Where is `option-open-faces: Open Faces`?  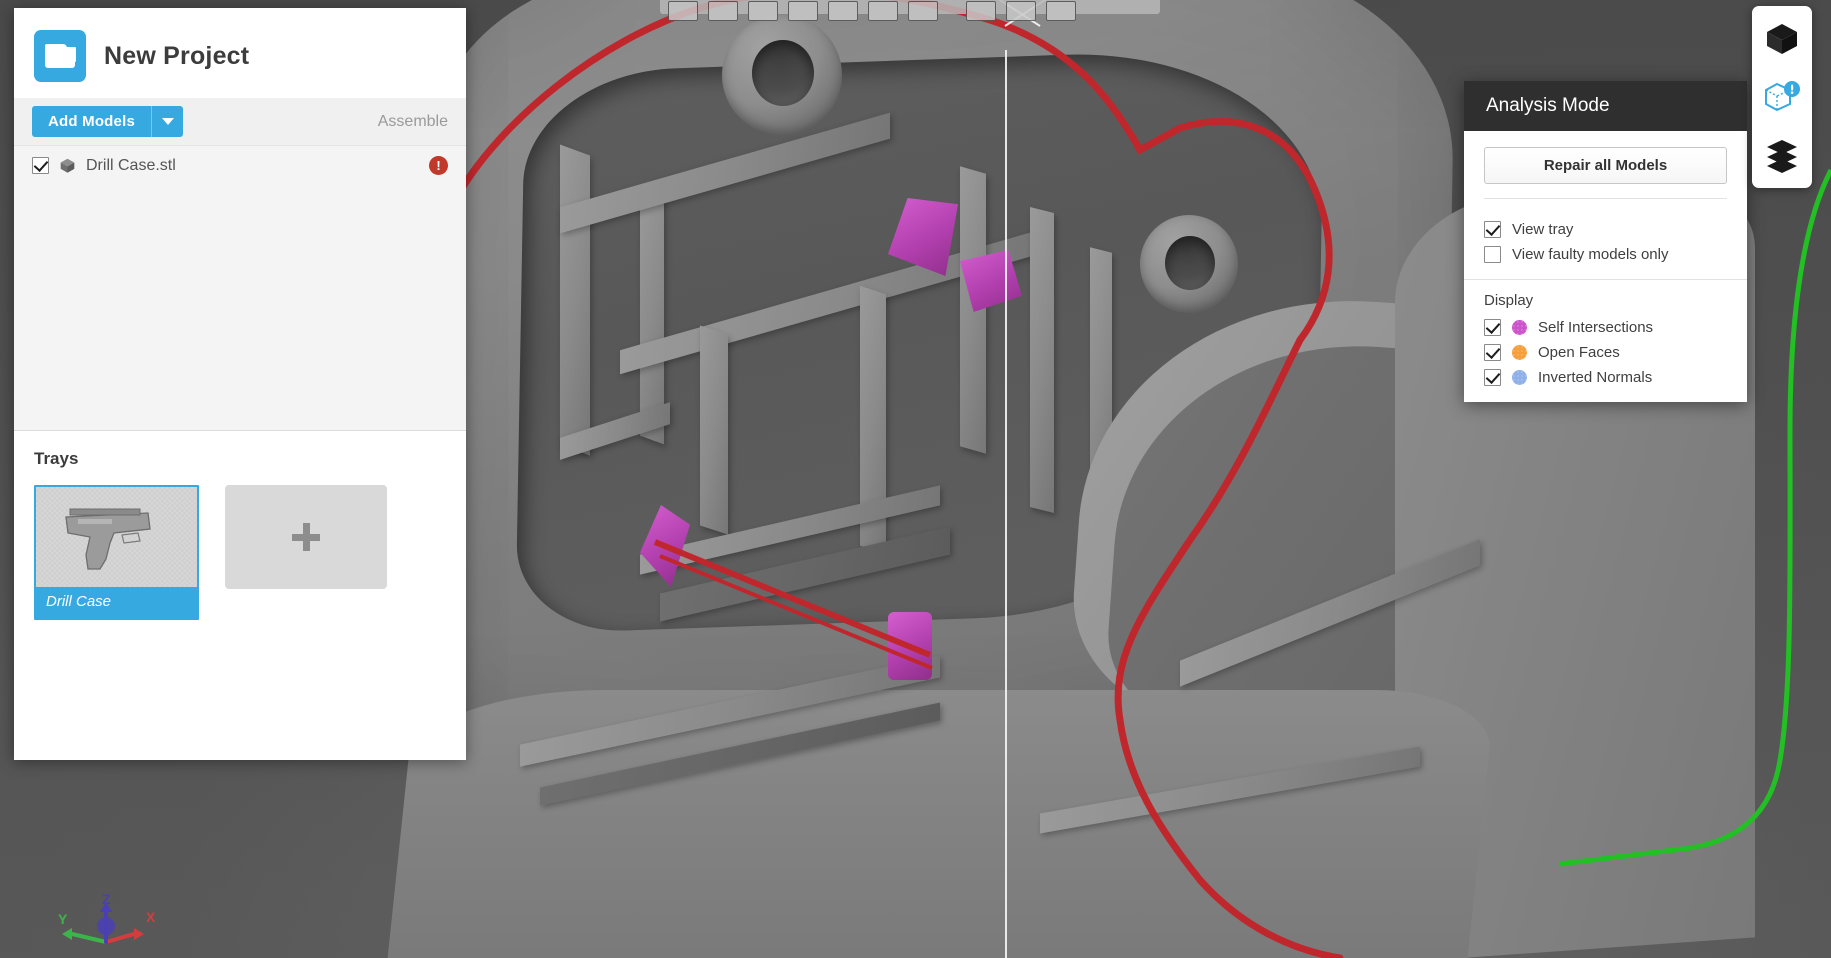
option-open-faces: Open Faces is located at coordinates (1605, 352).